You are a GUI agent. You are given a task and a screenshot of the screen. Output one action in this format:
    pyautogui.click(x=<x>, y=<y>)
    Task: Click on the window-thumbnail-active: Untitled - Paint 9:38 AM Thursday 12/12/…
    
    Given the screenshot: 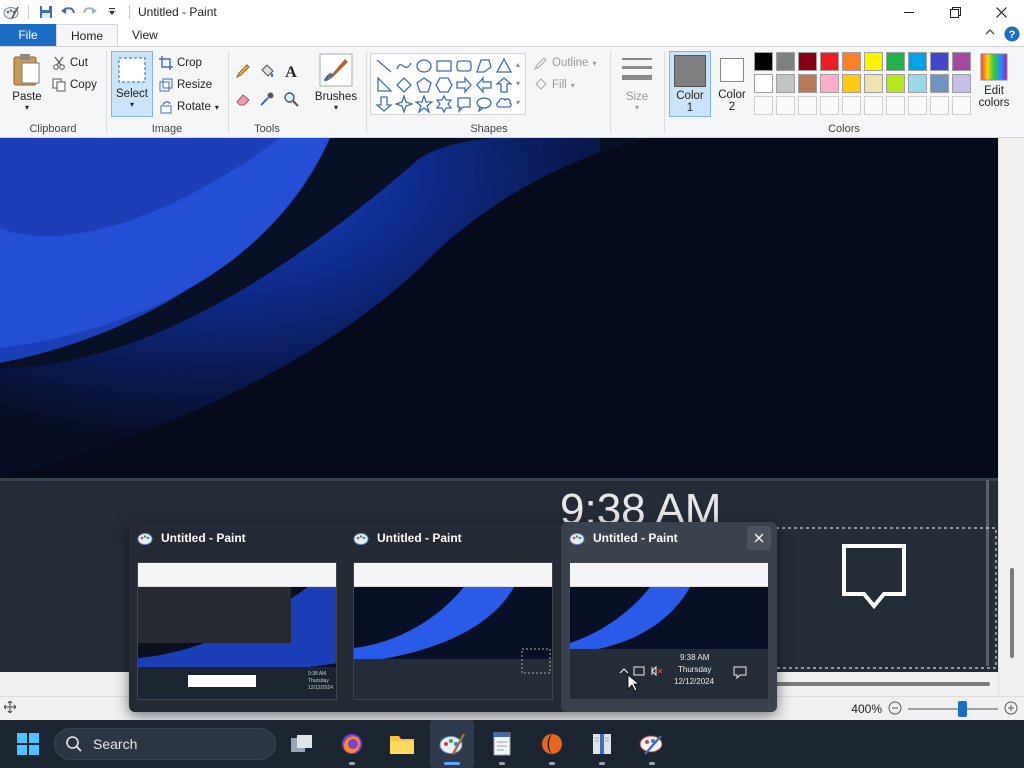 What is the action you would take?
    pyautogui.click(x=669, y=617)
    